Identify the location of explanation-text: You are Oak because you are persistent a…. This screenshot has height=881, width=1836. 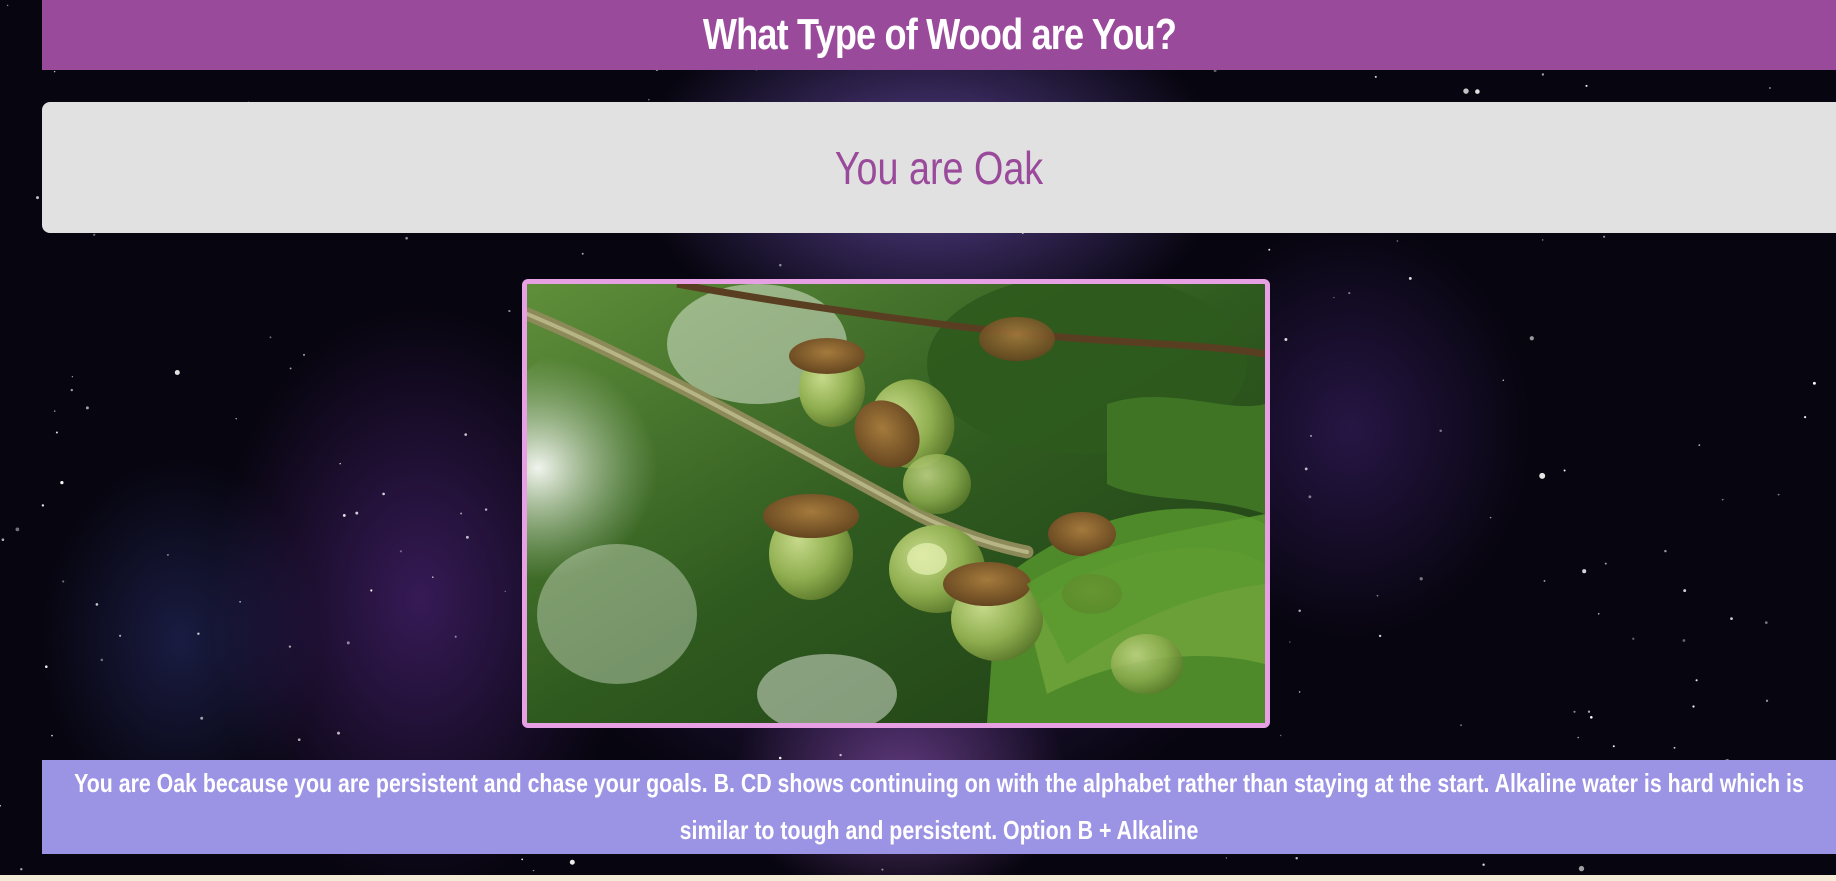
(939, 806).